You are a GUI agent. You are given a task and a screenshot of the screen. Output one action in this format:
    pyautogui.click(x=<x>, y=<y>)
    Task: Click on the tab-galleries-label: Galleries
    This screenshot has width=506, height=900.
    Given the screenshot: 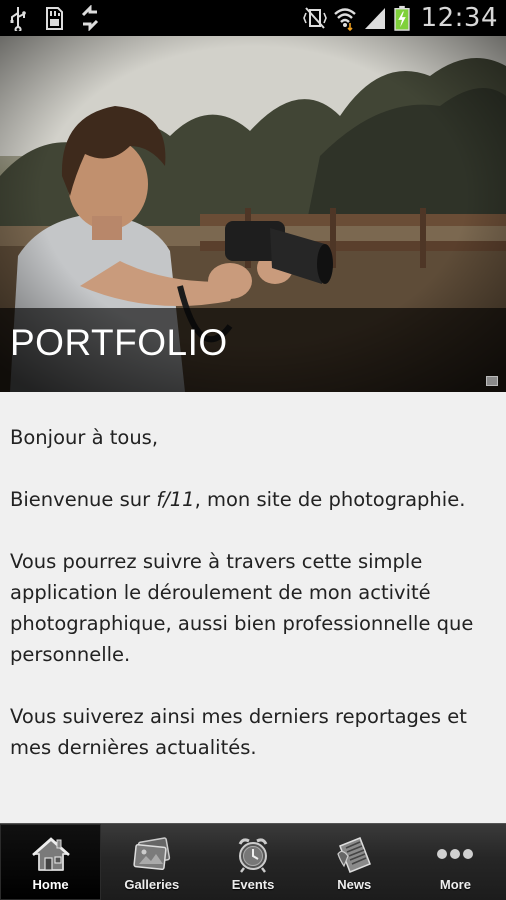 What is the action you would take?
    pyautogui.click(x=152, y=884)
    